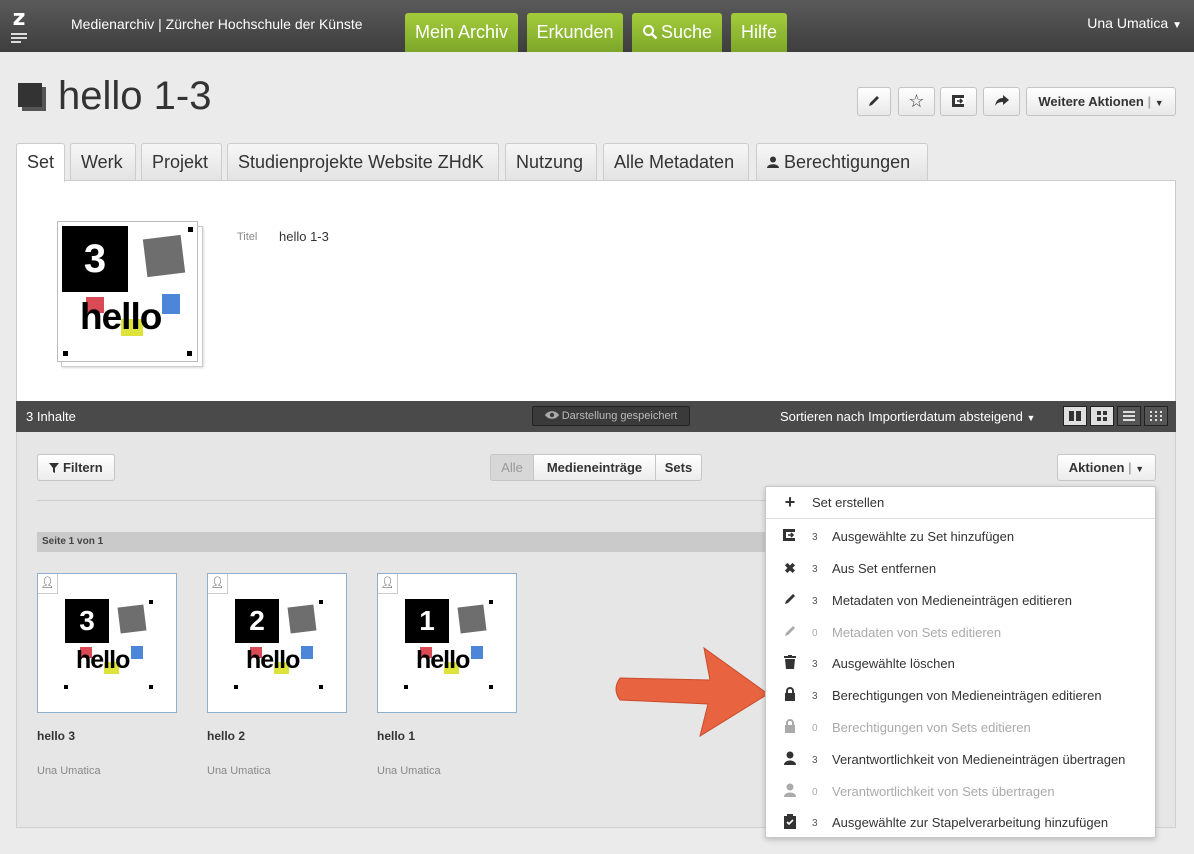 The height and width of the screenshot is (854, 1194). Describe the element at coordinates (396, 736) in the screenshot. I see `card-title: hello 1` at that location.